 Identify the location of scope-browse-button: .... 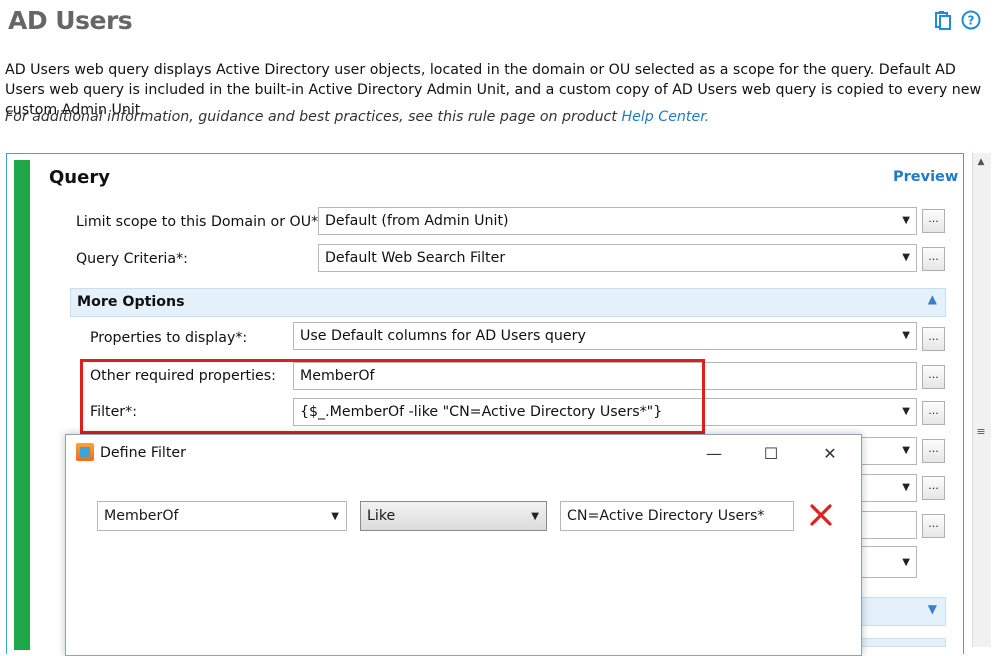
(933, 221).